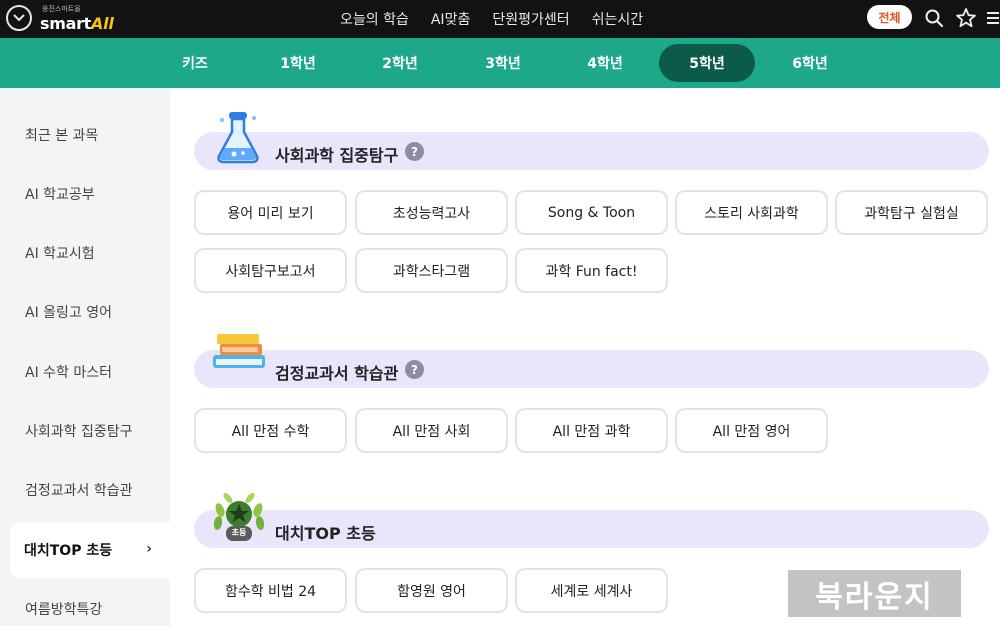 The width and height of the screenshot is (1000, 626). Describe the element at coordinates (810, 63) in the screenshot. I see `tab-grade-6: 6학년` at that location.